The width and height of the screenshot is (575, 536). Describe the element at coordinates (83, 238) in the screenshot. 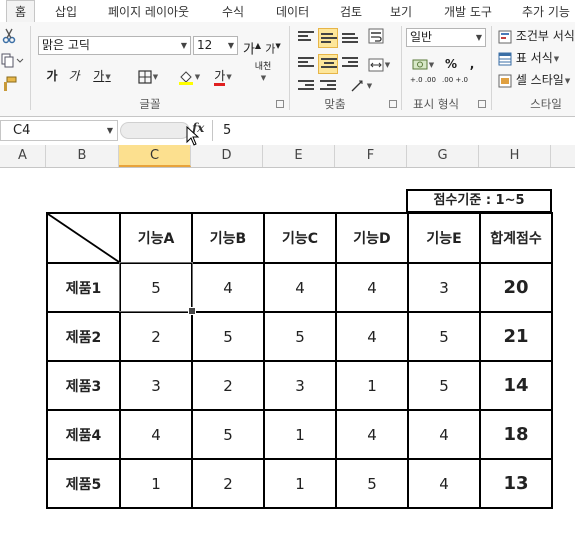

I see `corner-diagonal-cell` at that location.